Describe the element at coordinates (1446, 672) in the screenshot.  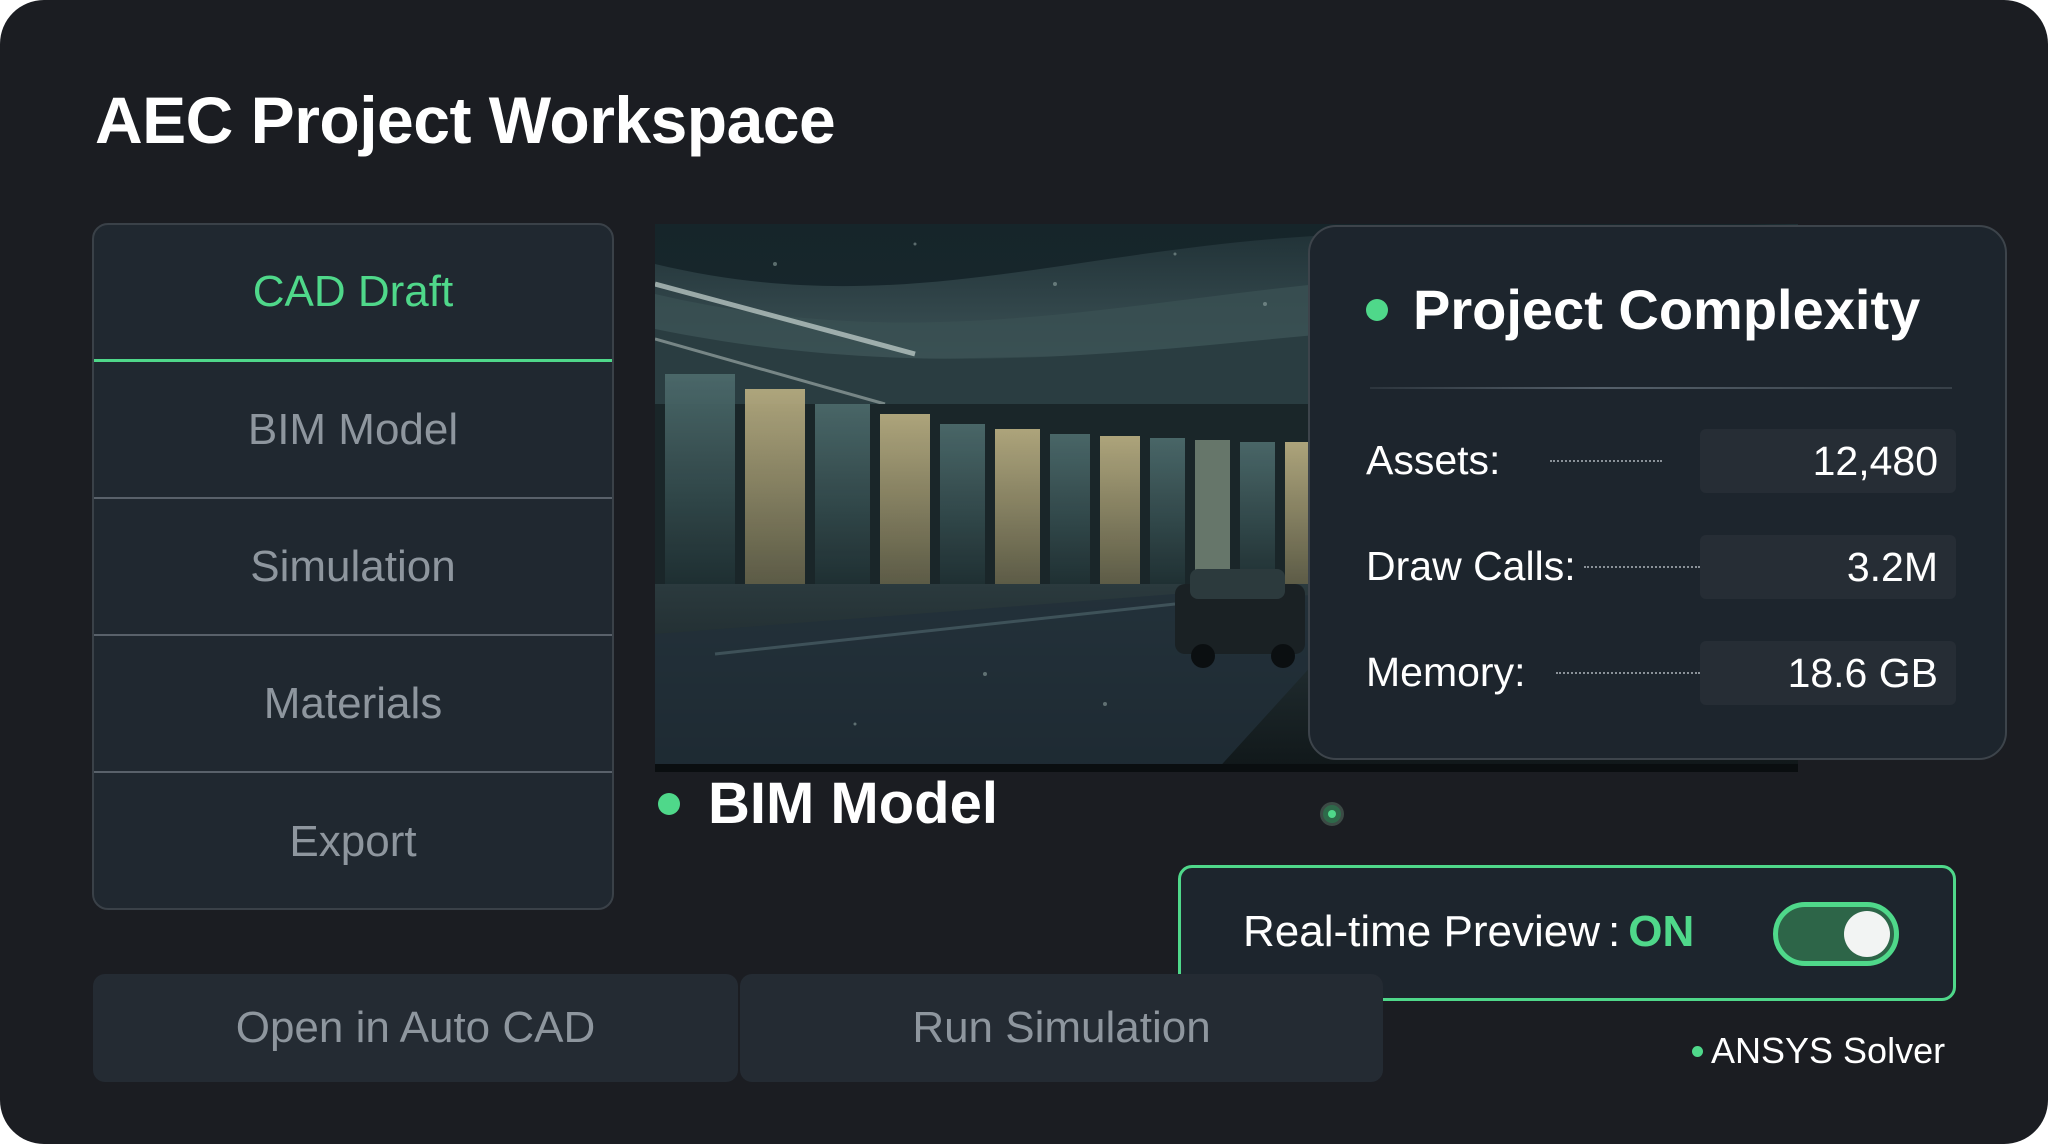
I see `metric-label: Memory:` at that location.